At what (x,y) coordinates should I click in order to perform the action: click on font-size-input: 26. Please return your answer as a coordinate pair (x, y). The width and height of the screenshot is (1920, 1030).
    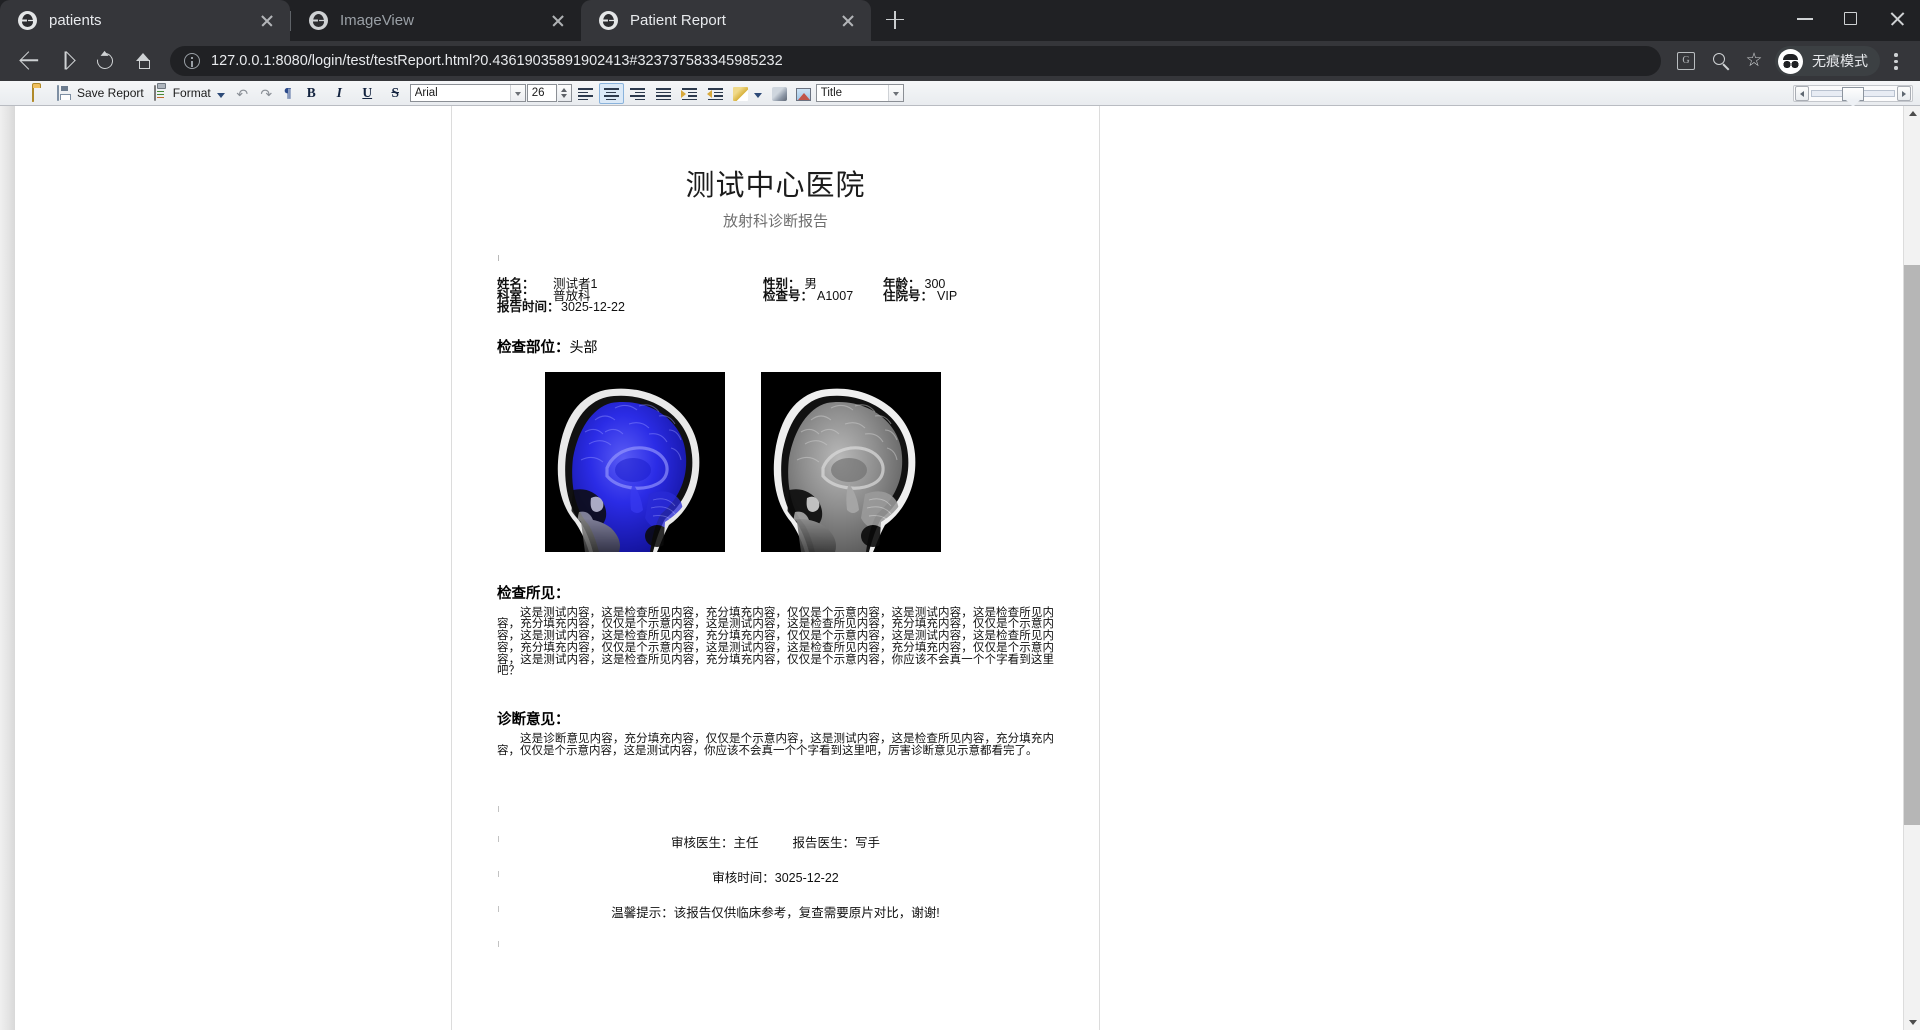
    Looking at the image, I should click on (541, 93).